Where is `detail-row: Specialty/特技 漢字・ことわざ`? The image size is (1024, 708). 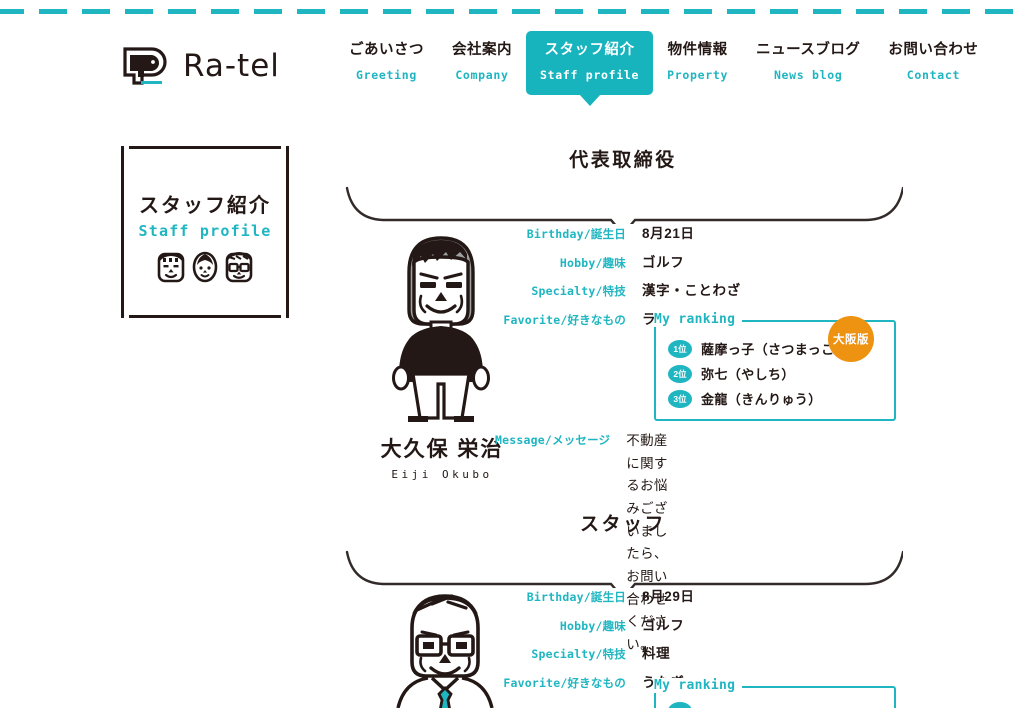 detail-row: Specialty/特技 漢字・ことわざ is located at coordinates (618, 289).